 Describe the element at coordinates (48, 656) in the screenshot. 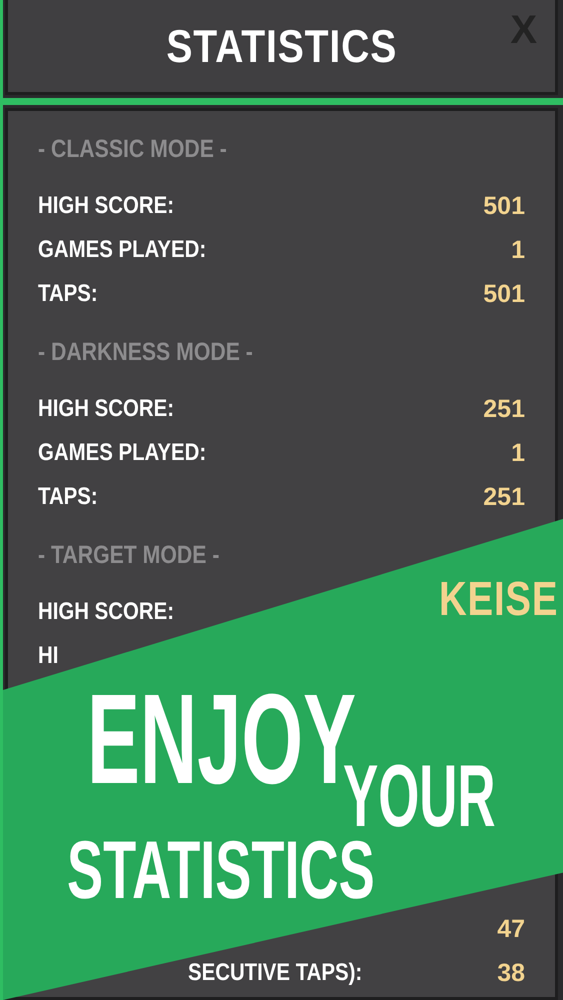

I see `stat-label: HI` at that location.